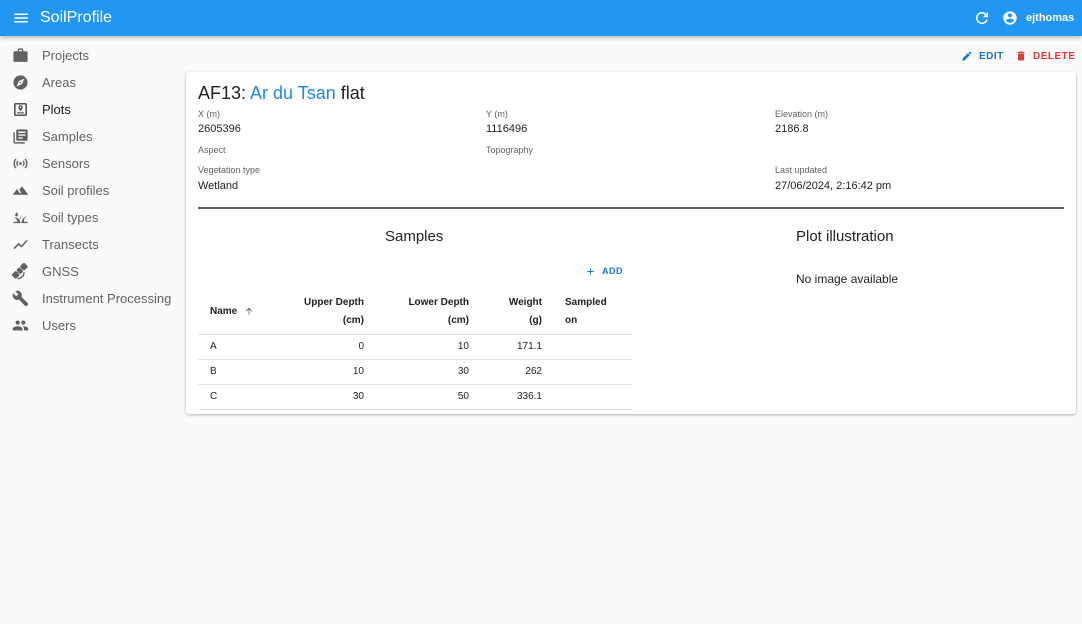 This screenshot has width=1082, height=624. What do you see at coordinates (414, 236) in the screenshot?
I see `samples-title: Samples` at bounding box center [414, 236].